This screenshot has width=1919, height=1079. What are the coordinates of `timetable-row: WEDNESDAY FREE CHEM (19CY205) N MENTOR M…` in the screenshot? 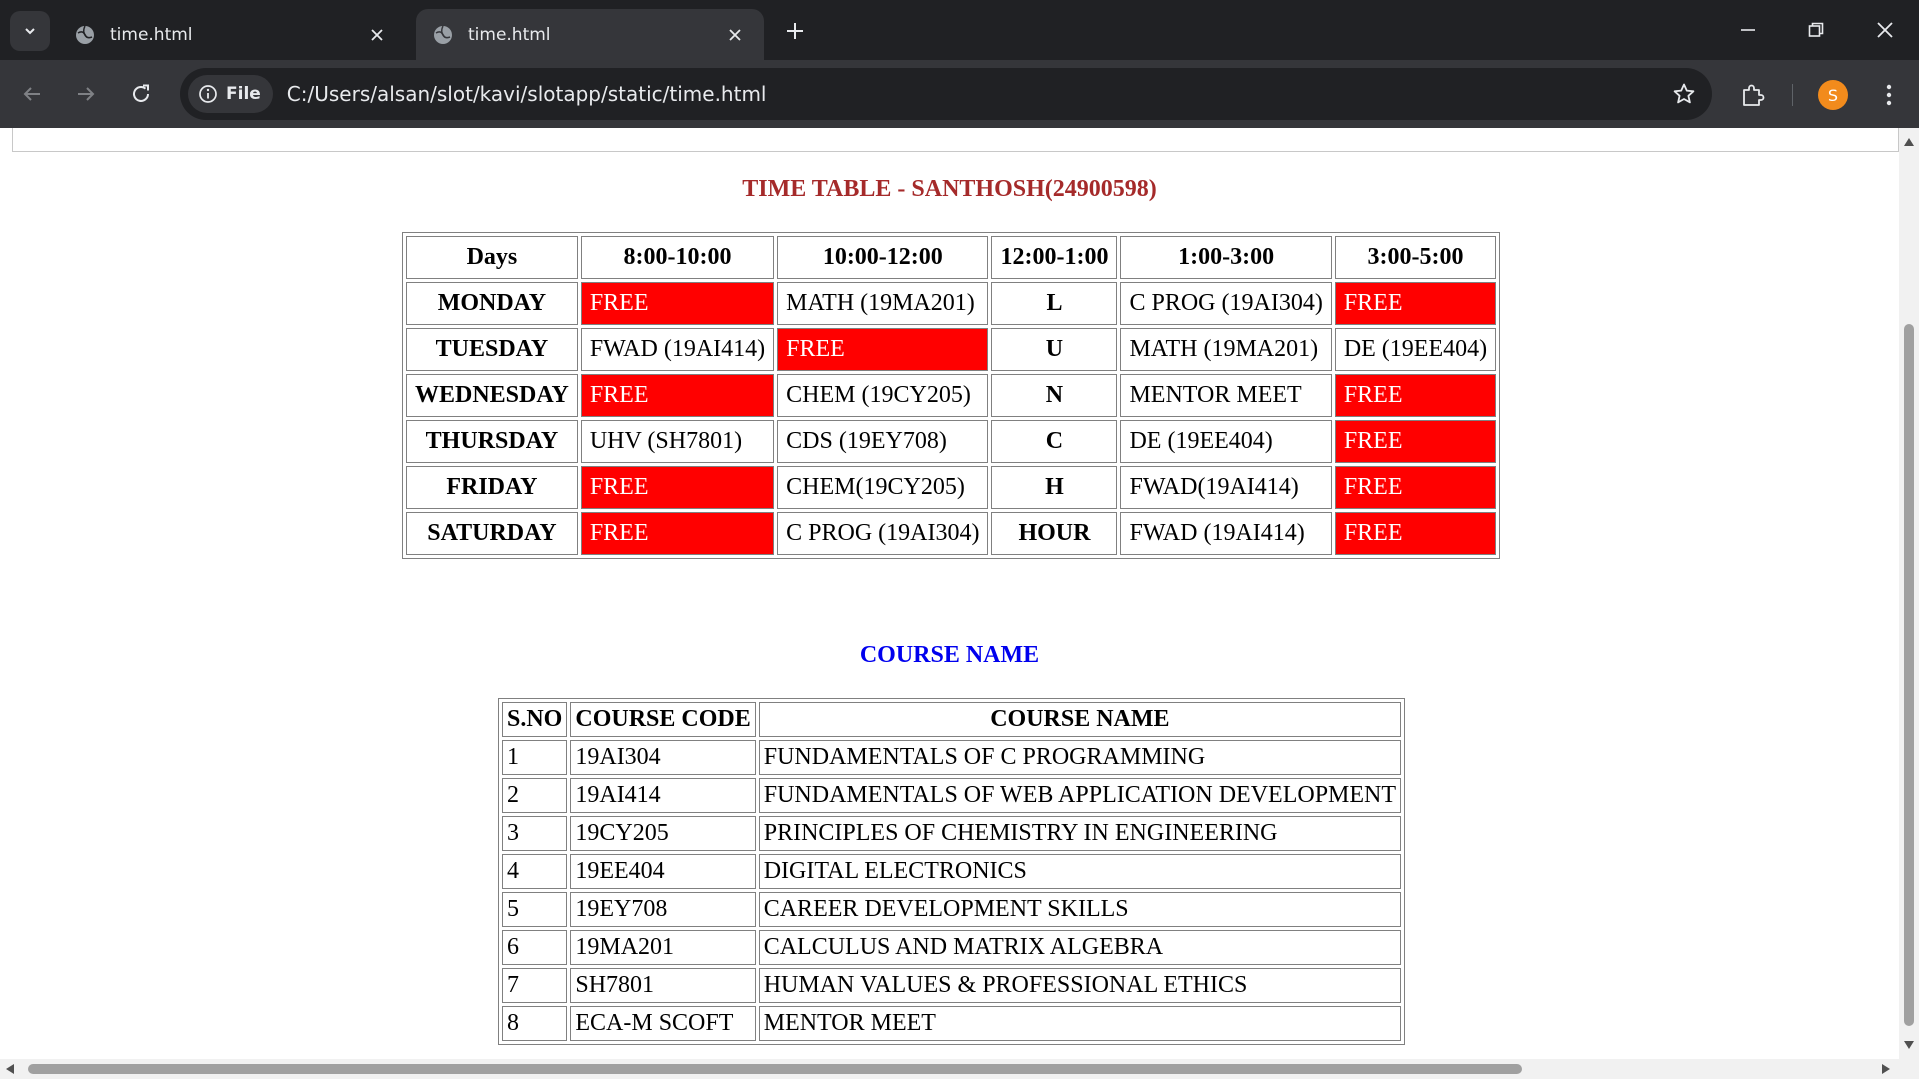 It's located at (951, 395).